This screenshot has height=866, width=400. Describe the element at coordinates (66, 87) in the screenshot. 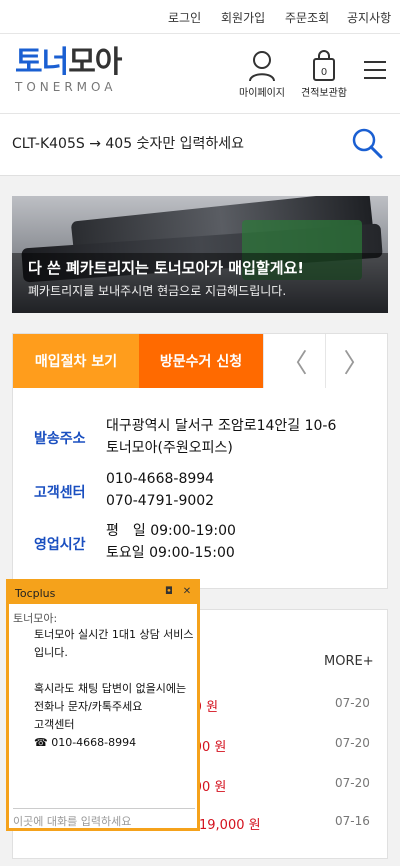

I see `logo-subtitle: TONERMOA` at that location.